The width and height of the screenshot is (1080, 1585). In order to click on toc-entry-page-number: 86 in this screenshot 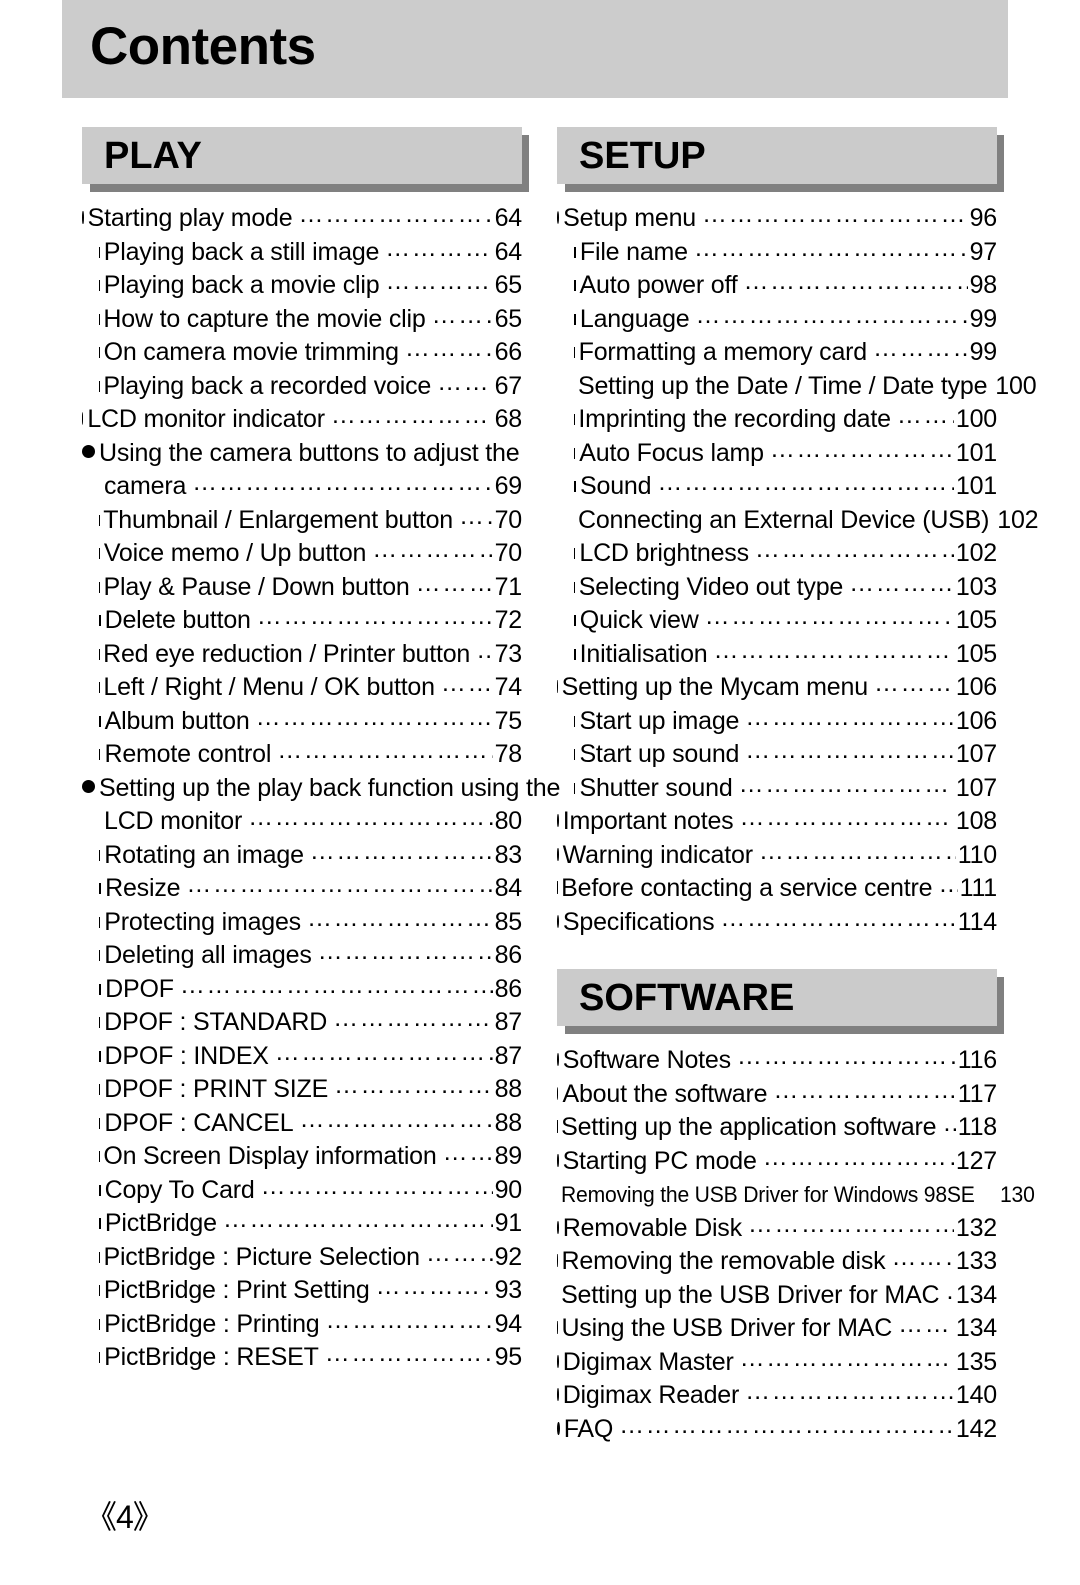, I will do `click(508, 988)`.